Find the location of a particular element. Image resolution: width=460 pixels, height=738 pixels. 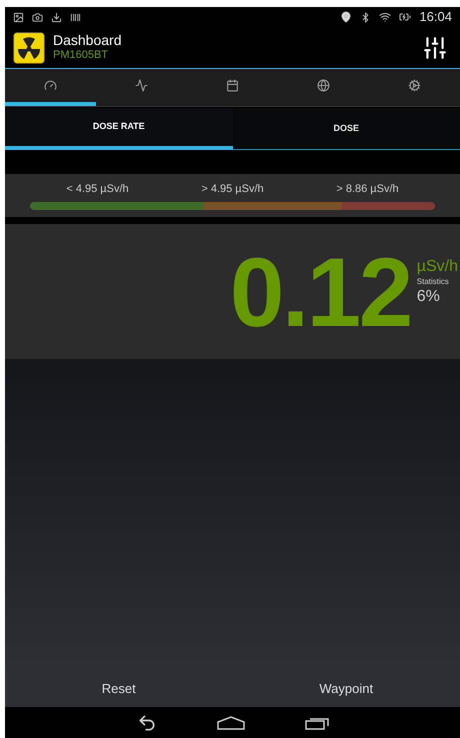

statistics-label: Statistics is located at coordinates (433, 281).